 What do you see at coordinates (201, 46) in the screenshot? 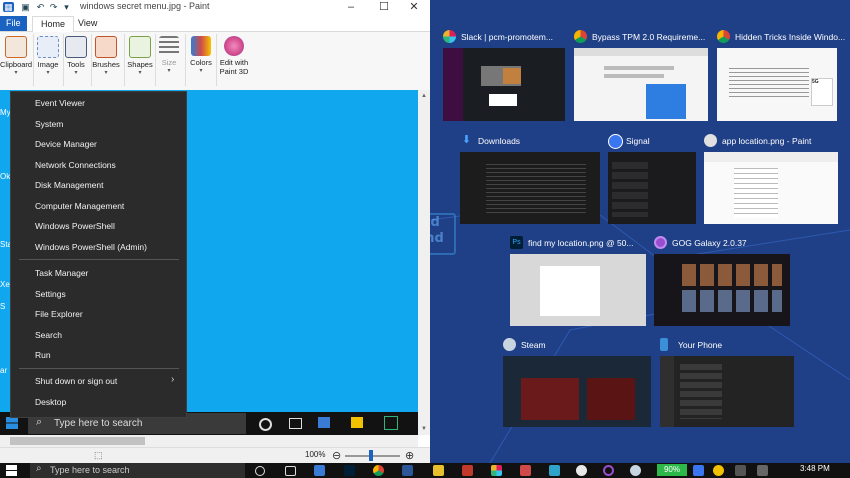
I see `palette-icon` at bounding box center [201, 46].